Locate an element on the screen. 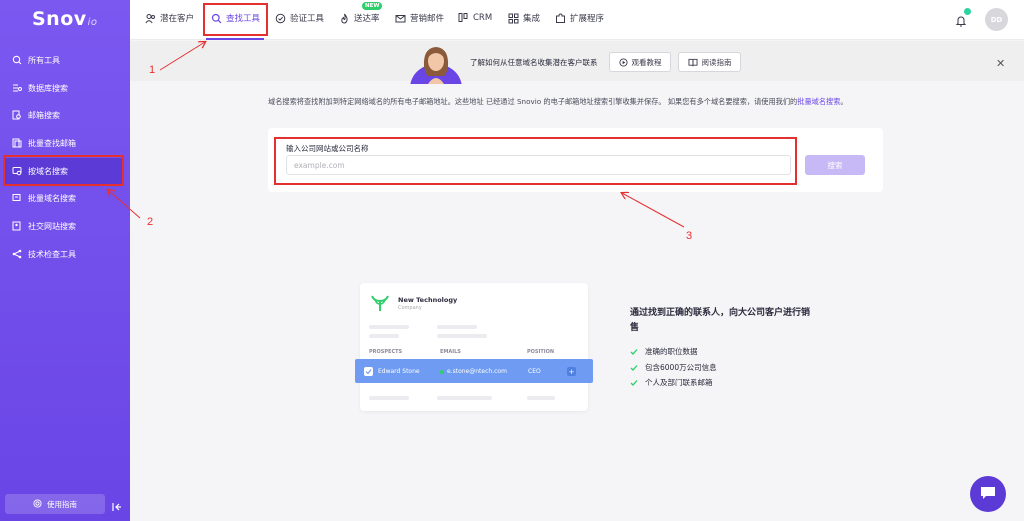 The width and height of the screenshot is (1024, 521). sidebar-item-label: 所有工具 is located at coordinates (44, 60).